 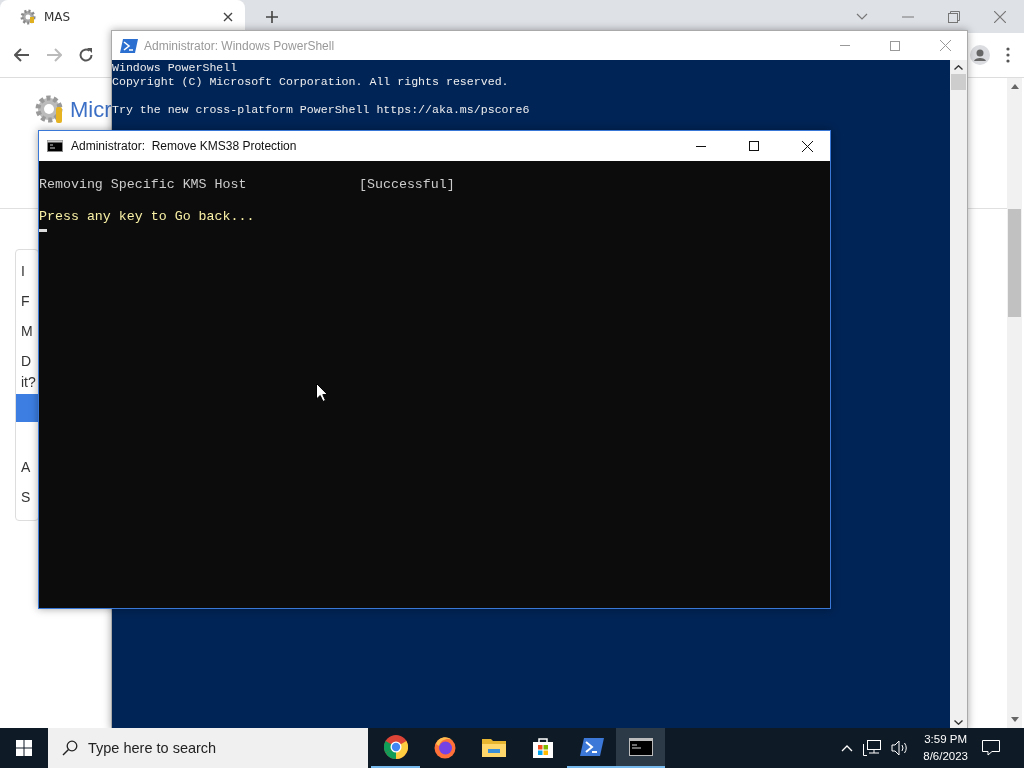 What do you see at coordinates (945, 756) in the screenshot?
I see `clock-date: 8/6/2023` at bounding box center [945, 756].